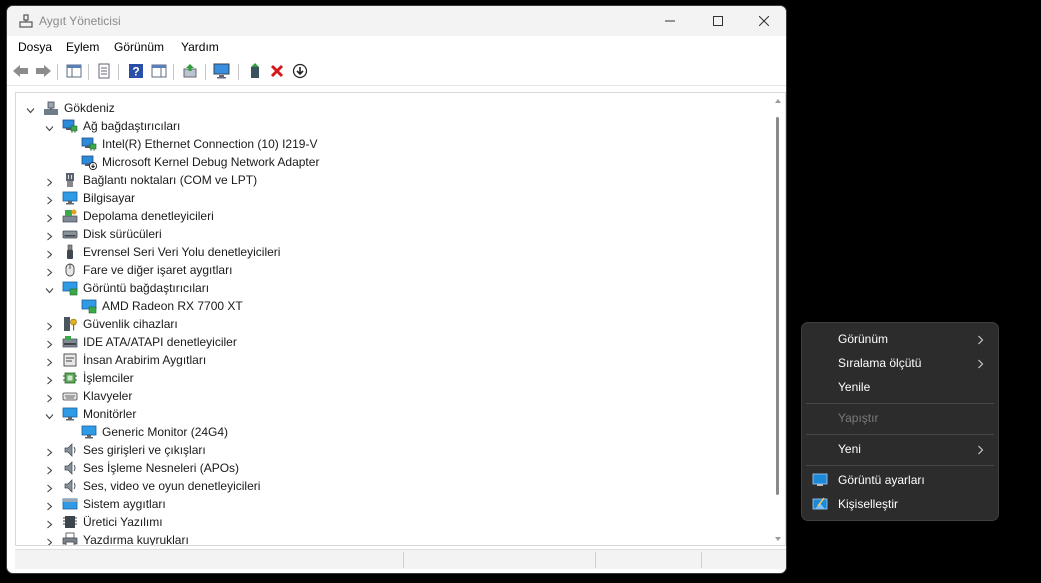 Image resolution: width=1041 pixels, height=583 pixels. I want to click on tree-item-label: Depolama denetleyicileri, so click(148, 216).